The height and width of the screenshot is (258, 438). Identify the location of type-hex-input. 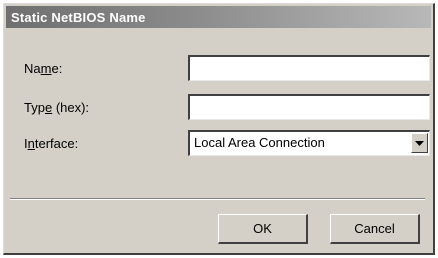
(309, 107).